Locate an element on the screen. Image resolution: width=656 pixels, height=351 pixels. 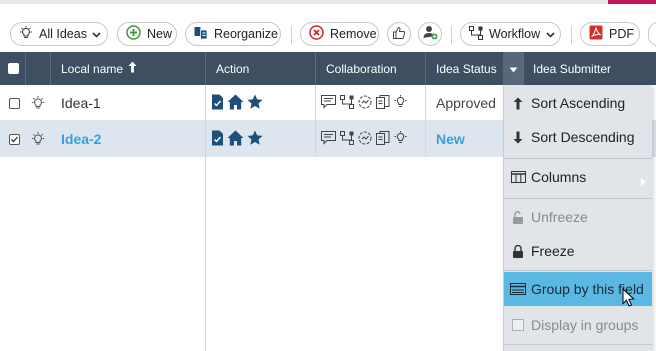
header-local-name: Local name is located at coordinates (131, 68).